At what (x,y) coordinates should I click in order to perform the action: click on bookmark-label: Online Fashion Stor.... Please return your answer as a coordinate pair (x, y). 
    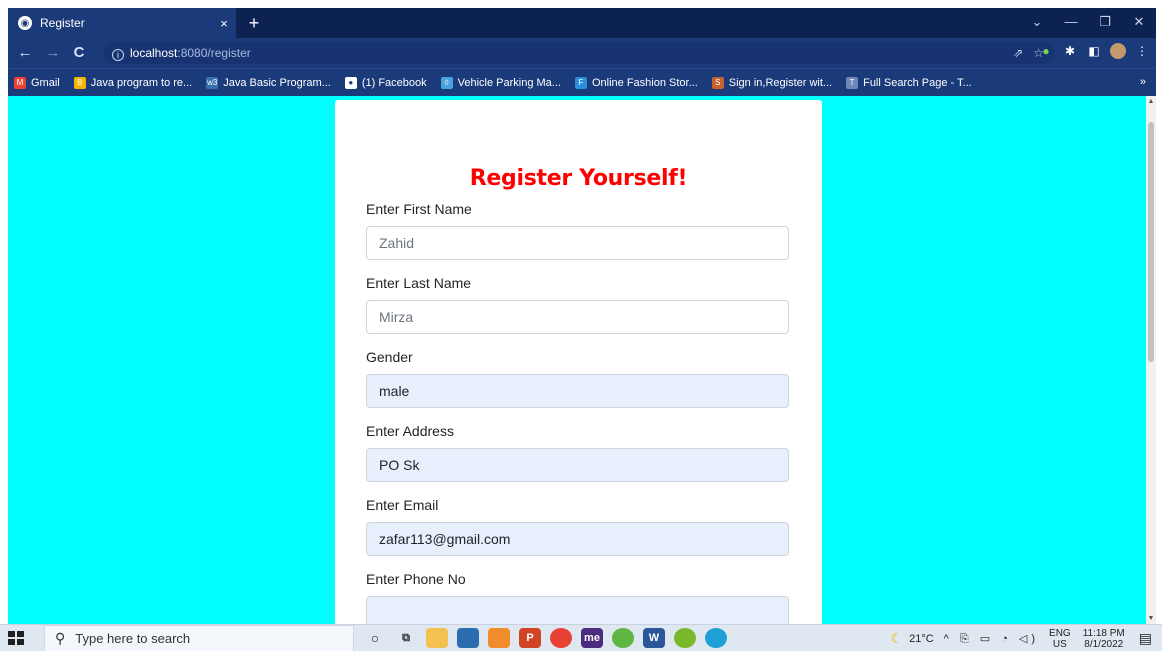
    Looking at the image, I should click on (644, 82).